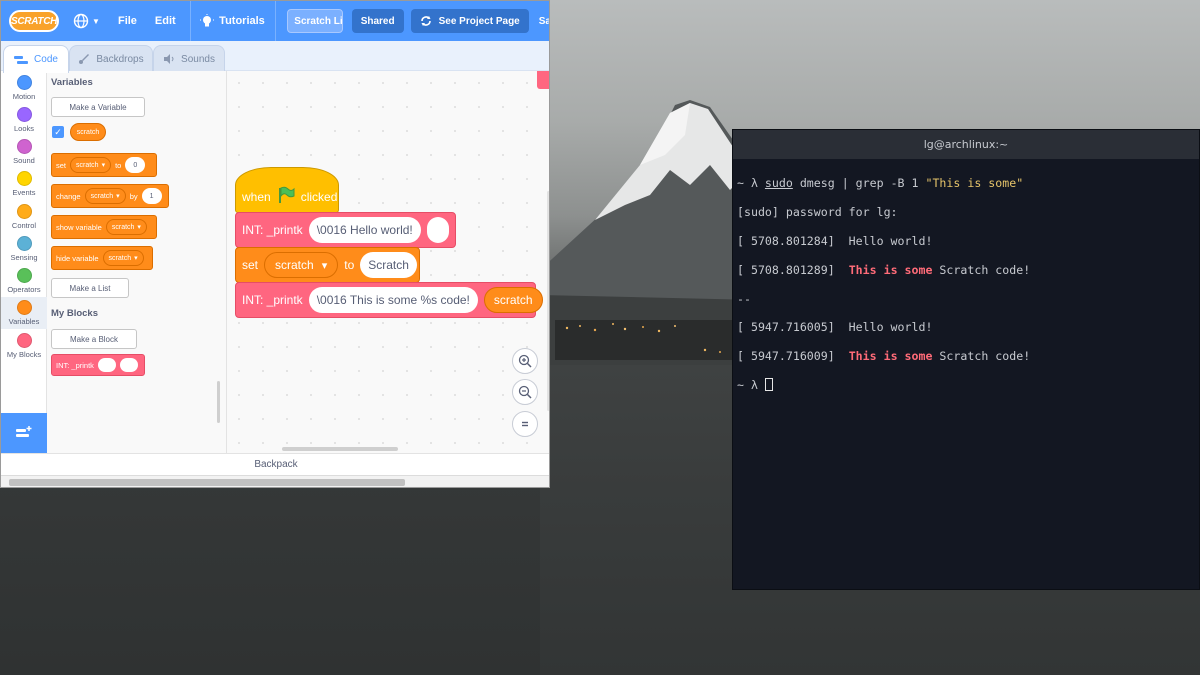 This screenshot has height=675, width=1200. I want to click on set-variable-block: set scratch to 0, so click(104, 165).